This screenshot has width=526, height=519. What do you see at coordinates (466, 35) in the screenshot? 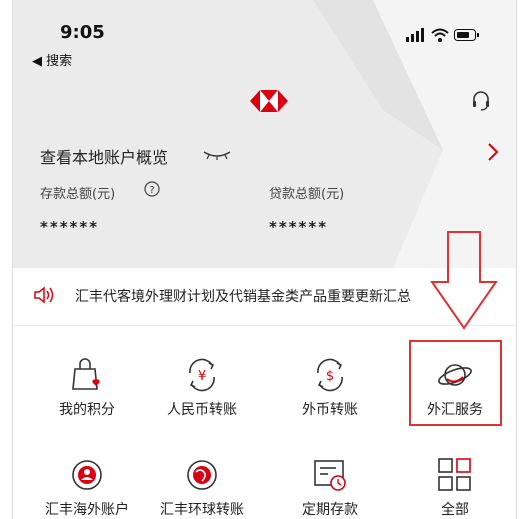
I see `battery-icon` at bounding box center [466, 35].